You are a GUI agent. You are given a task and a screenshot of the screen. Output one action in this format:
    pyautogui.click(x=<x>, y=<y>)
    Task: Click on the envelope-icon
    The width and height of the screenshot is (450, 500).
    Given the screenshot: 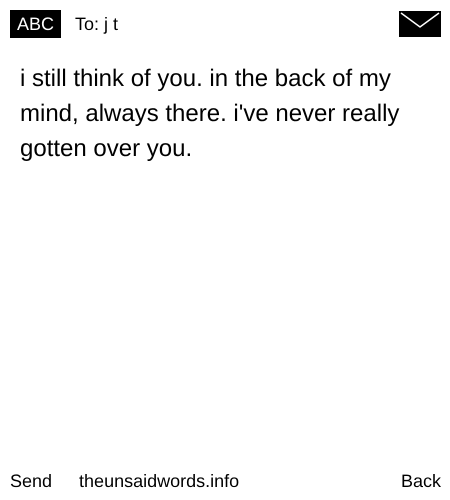 What is the action you would take?
    pyautogui.click(x=420, y=24)
    